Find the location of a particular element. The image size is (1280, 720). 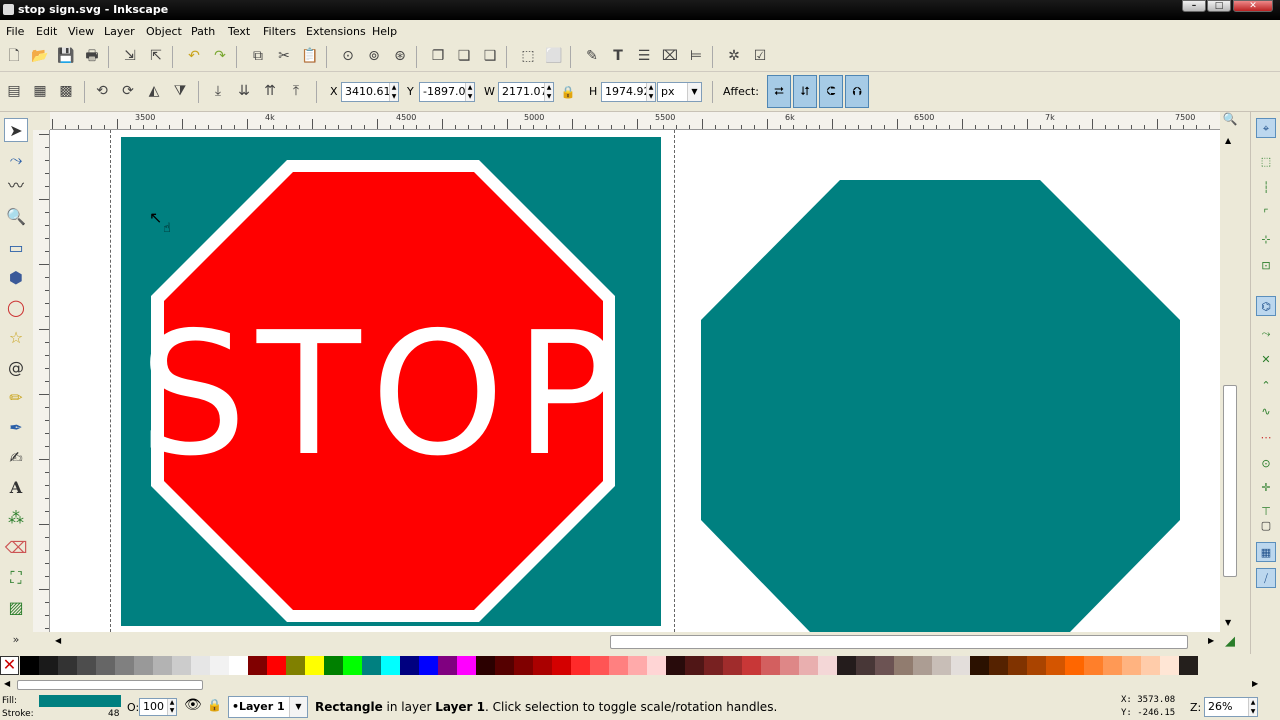

rotate-cw-icon: ⟳ is located at coordinates (128, 91).